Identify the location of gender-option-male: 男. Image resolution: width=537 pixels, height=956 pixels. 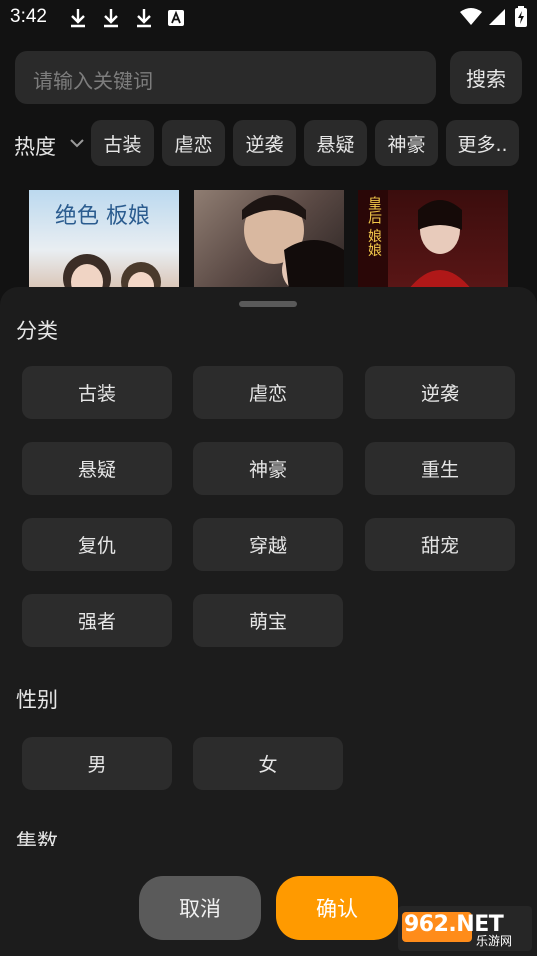
(97, 763).